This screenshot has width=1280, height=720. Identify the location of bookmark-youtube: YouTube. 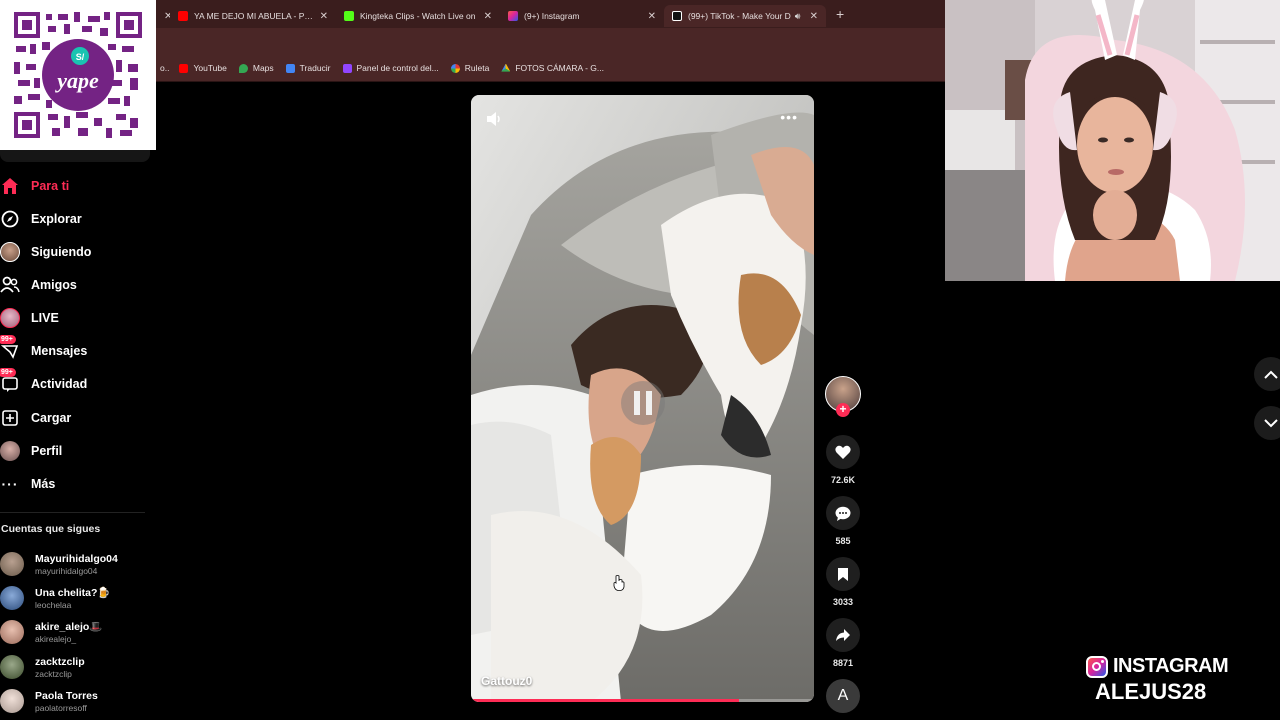
(203, 68).